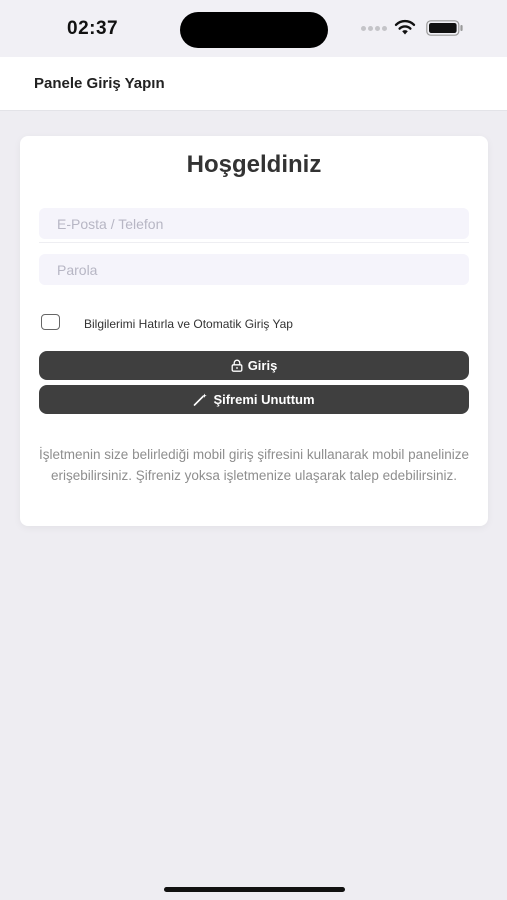 The width and height of the screenshot is (507, 900). I want to click on forgot-password-button: Şifremi Unuttum, so click(254, 399).